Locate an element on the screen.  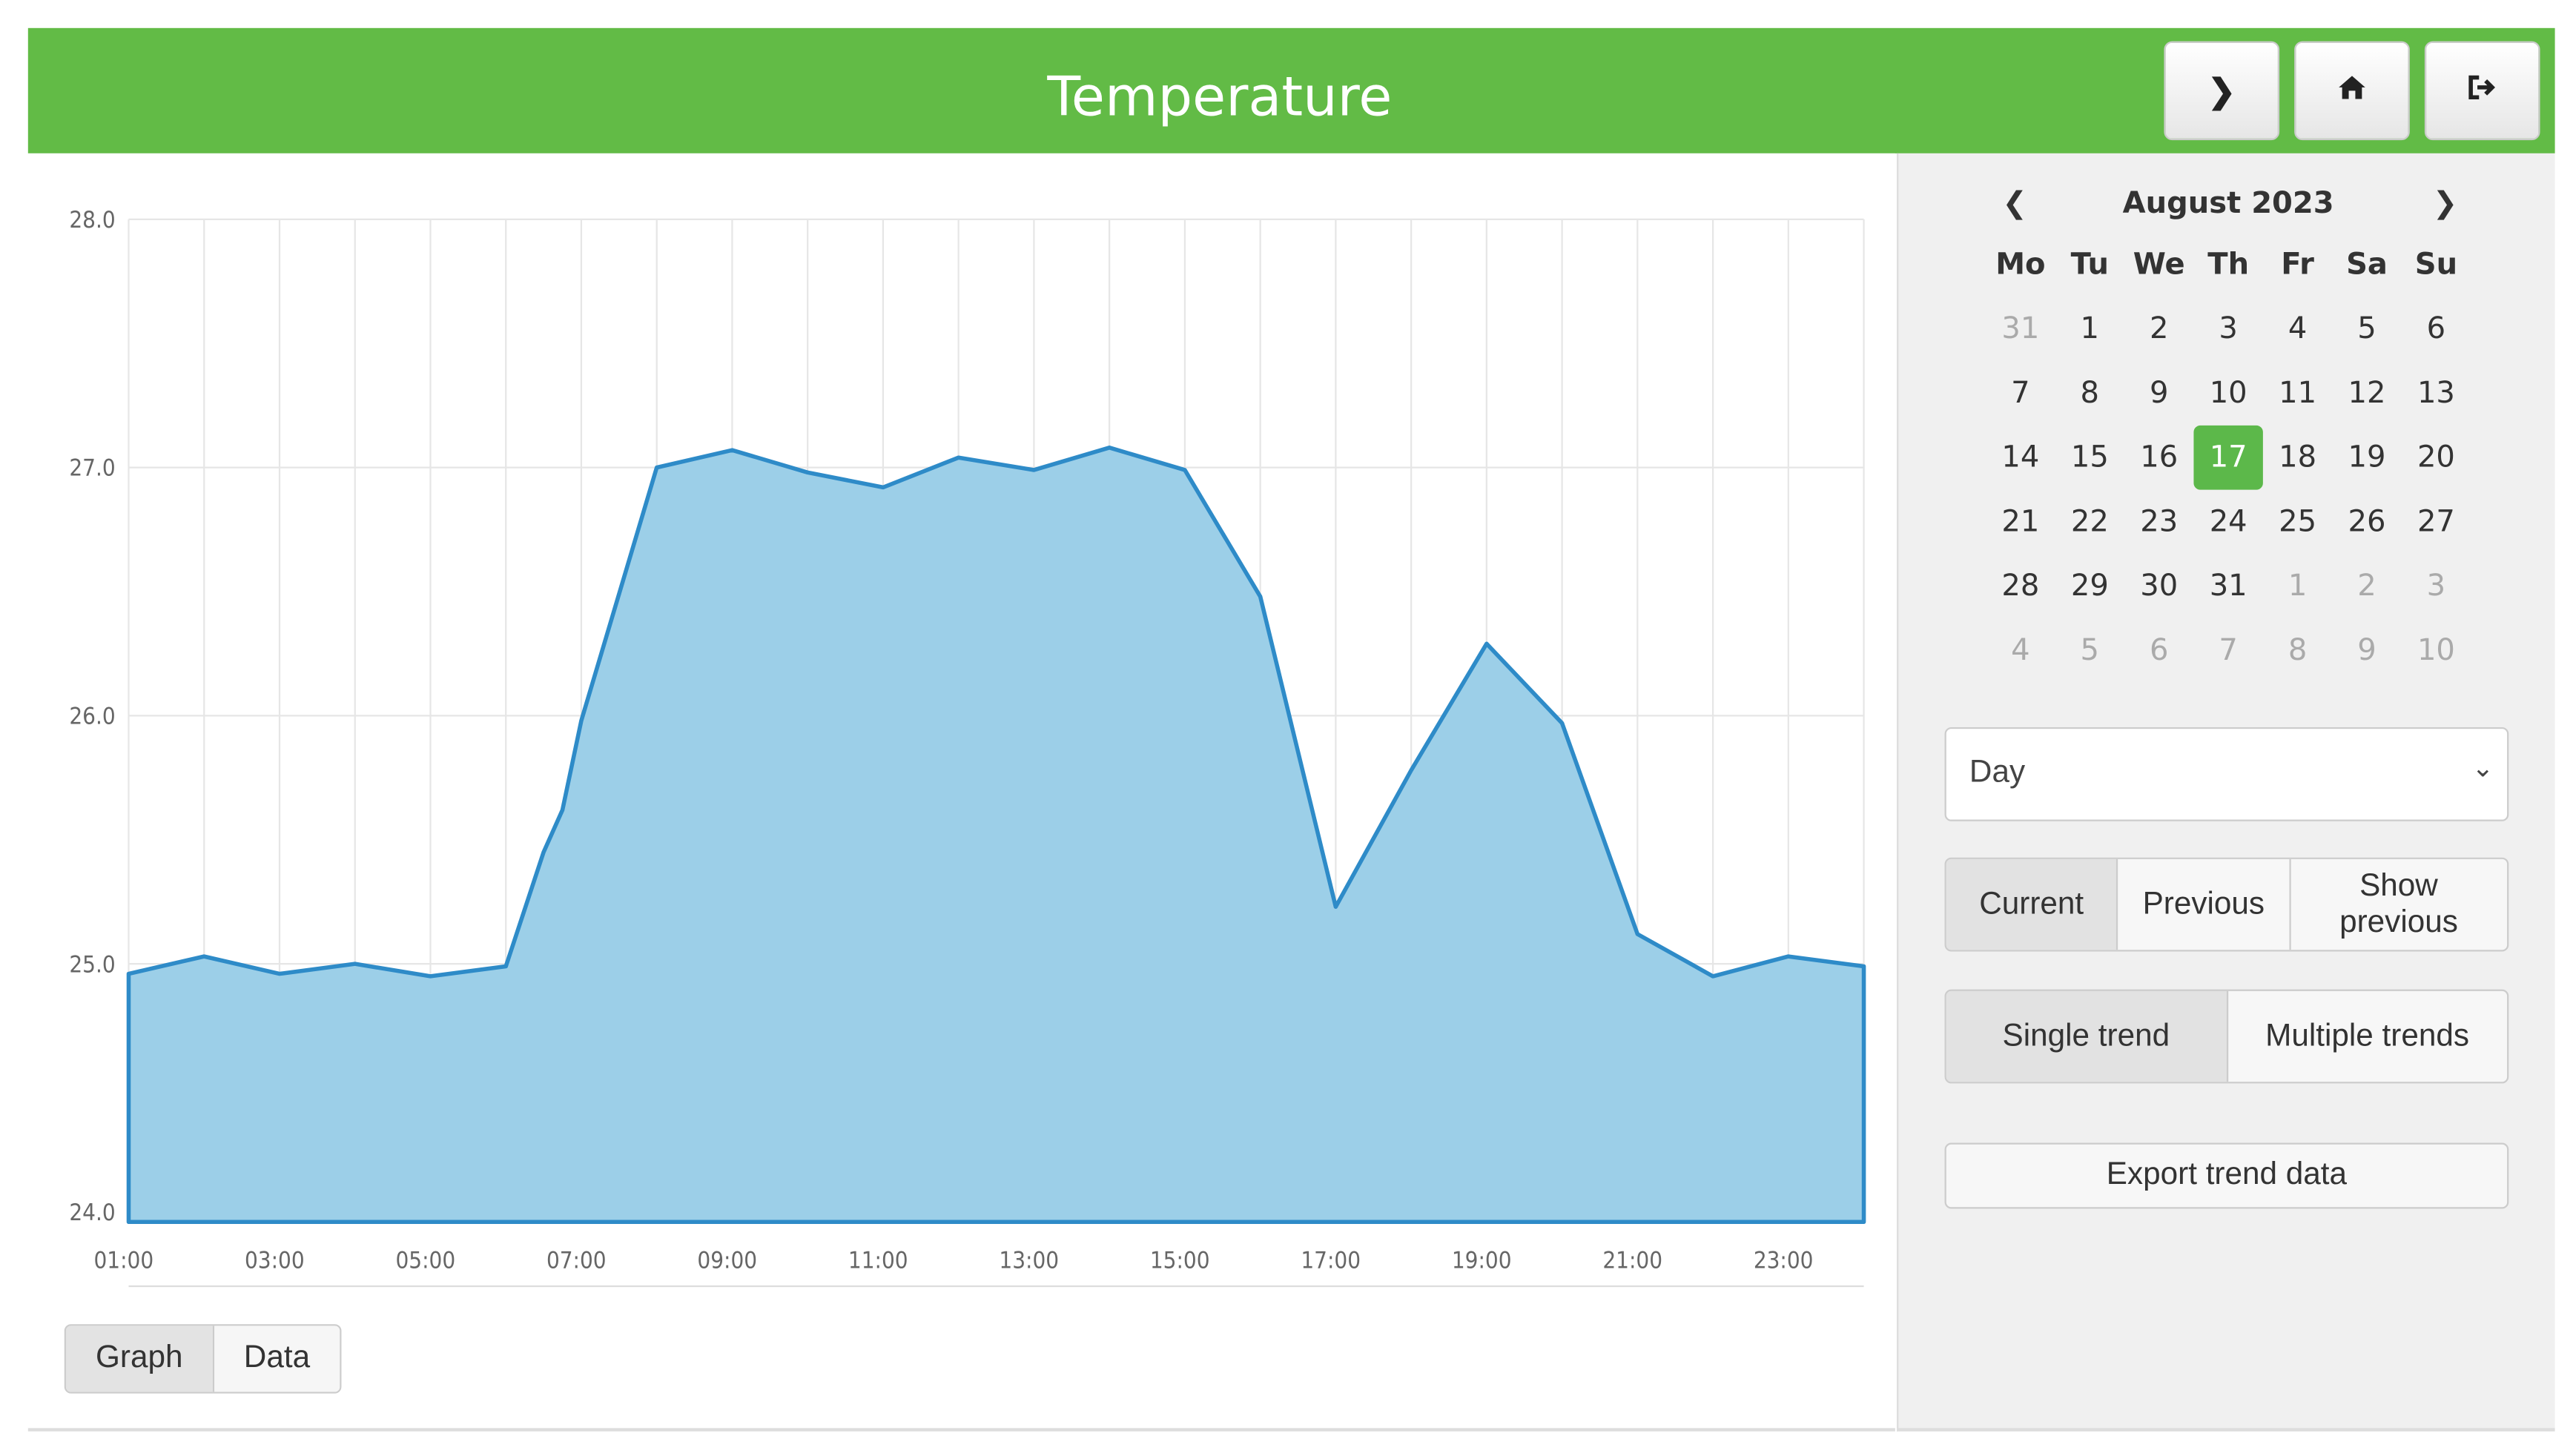
weekday-we: We is located at coordinates (2159, 264).